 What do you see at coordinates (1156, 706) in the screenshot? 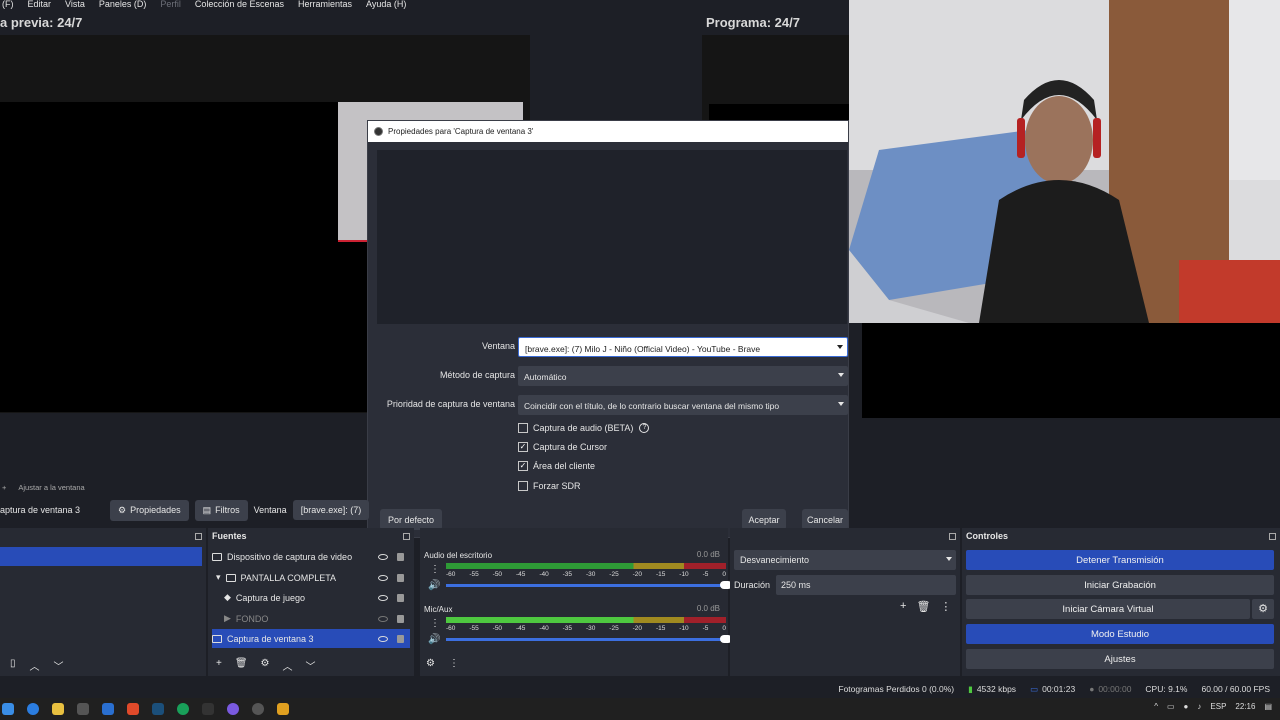
I see `chevron-up-icon: ^` at bounding box center [1156, 706].